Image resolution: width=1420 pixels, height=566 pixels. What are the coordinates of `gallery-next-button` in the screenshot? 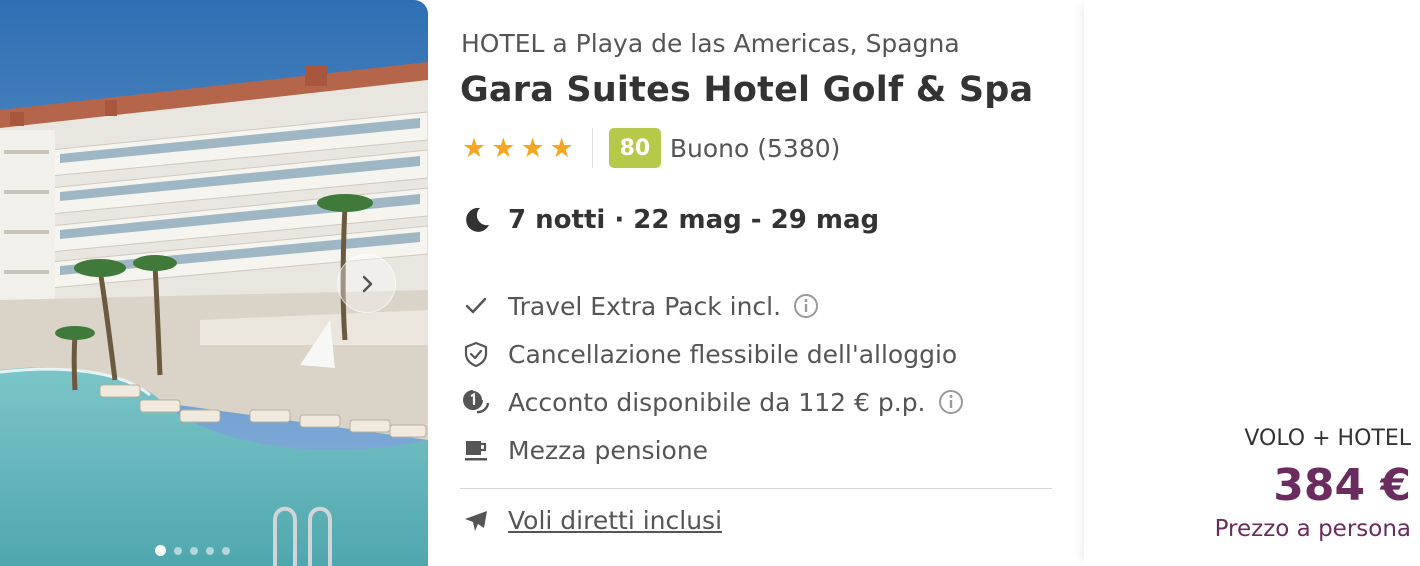 It's located at (366, 283).